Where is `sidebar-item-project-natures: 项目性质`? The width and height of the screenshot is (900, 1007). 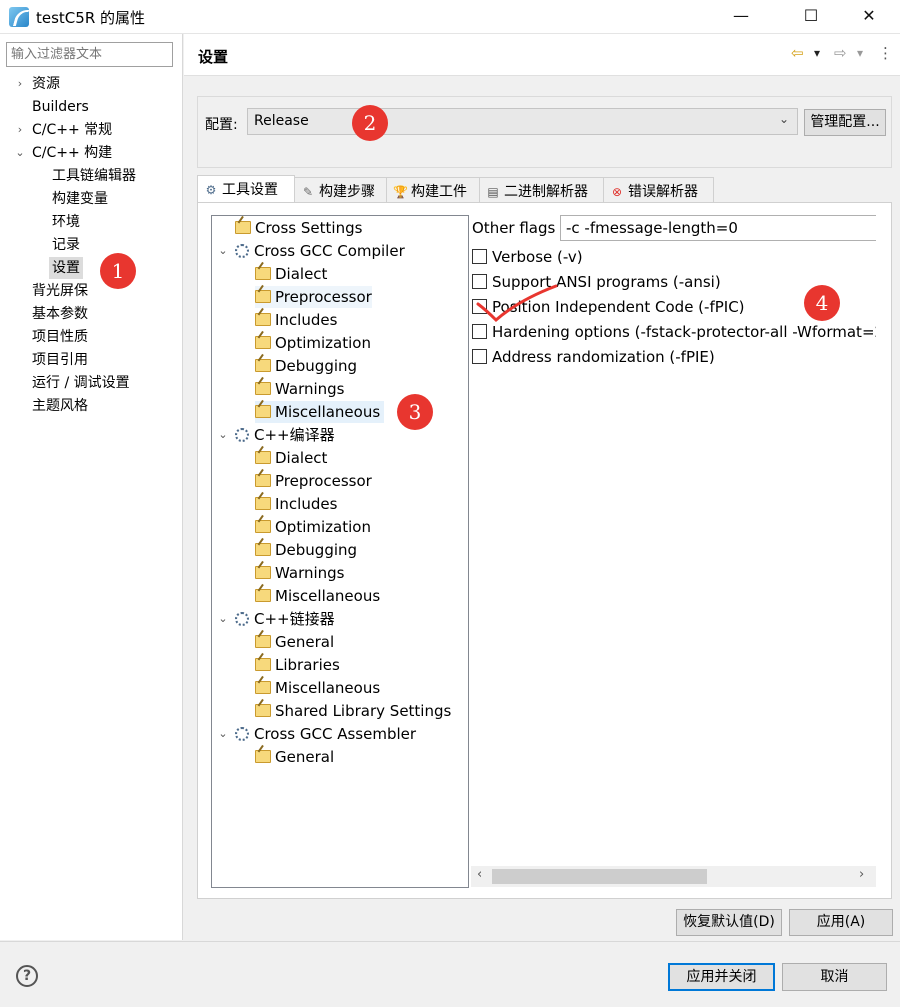 sidebar-item-project-natures: 项目性质 is located at coordinates (60, 337).